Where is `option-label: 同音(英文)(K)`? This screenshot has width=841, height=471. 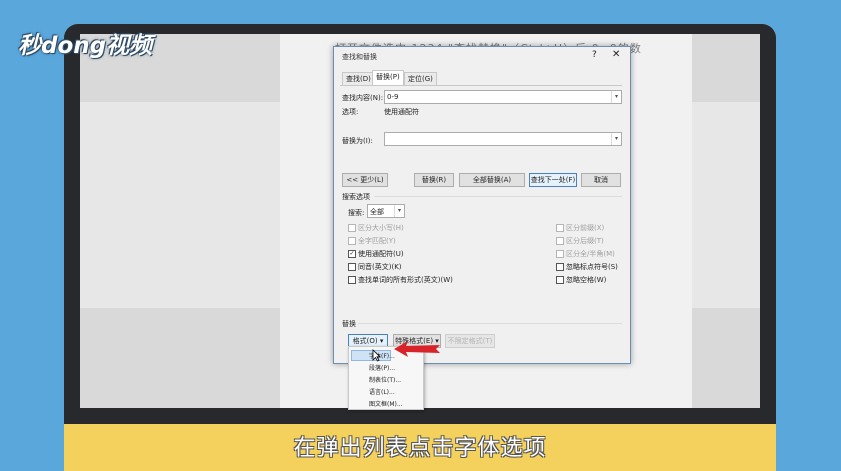
option-label: 同音(英文)(K) is located at coordinates (380, 267).